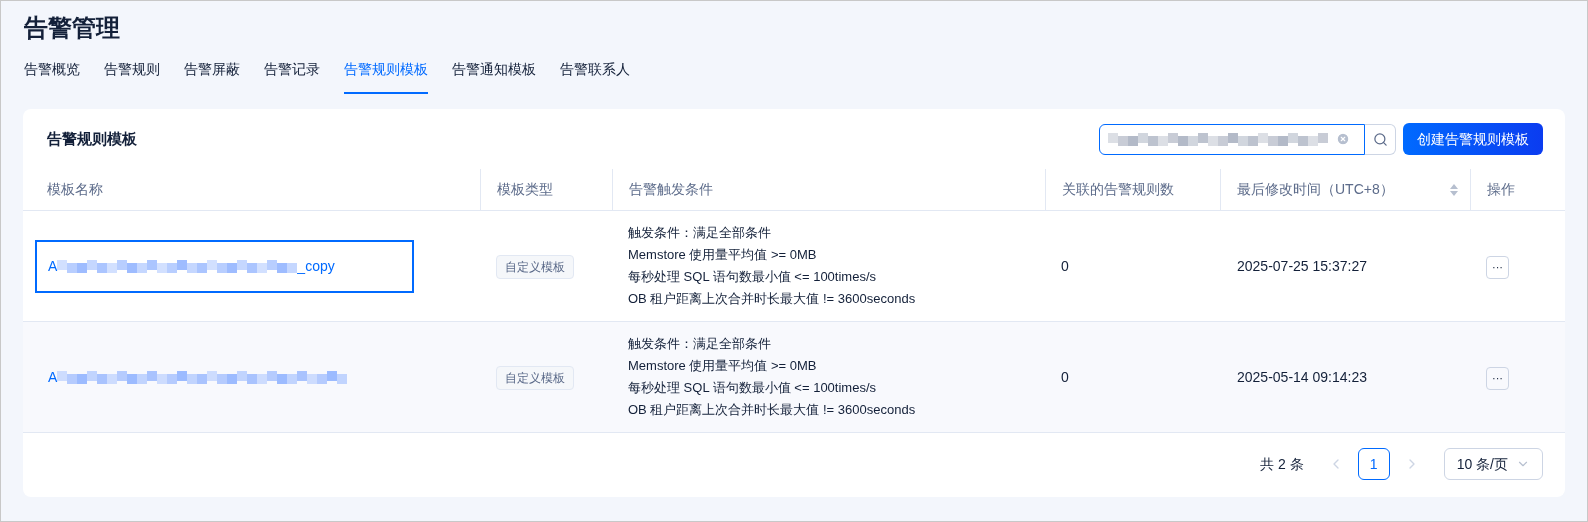 The width and height of the screenshot is (1588, 522). What do you see at coordinates (1343, 139) in the screenshot?
I see `clear-icon` at bounding box center [1343, 139].